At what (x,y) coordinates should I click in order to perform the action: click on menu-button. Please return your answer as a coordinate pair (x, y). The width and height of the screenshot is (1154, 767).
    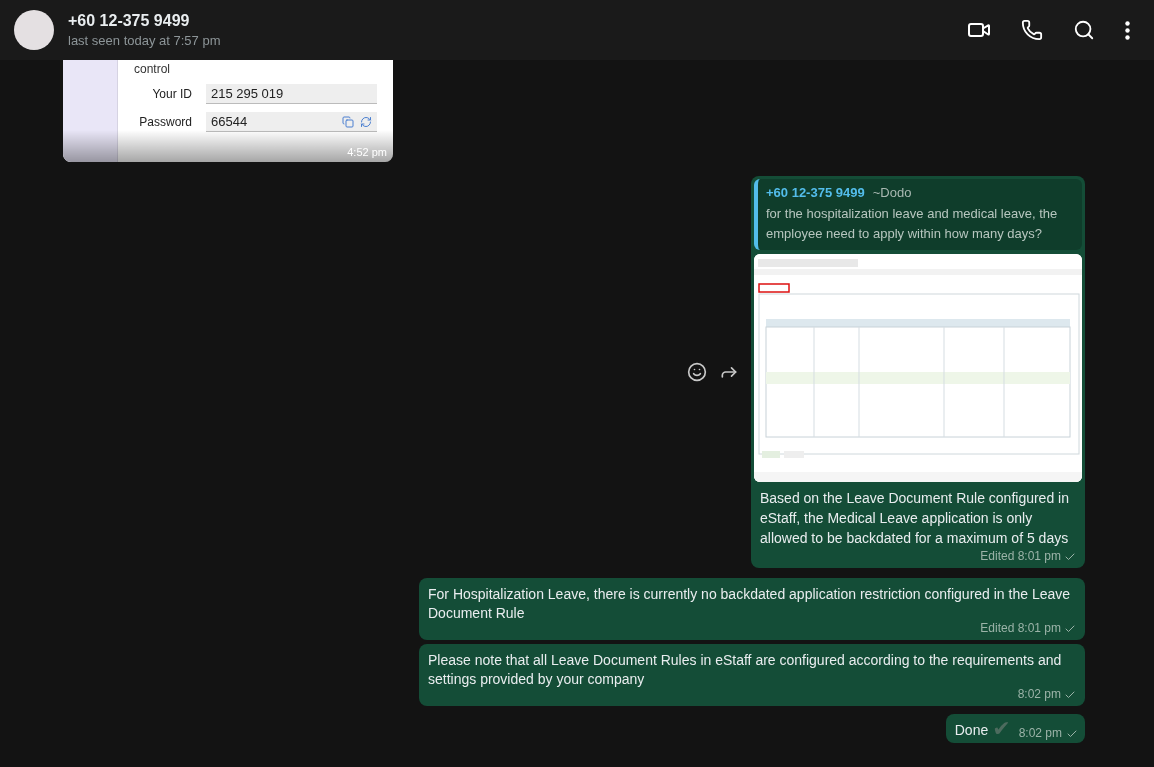
    Looking at the image, I should click on (1127, 30).